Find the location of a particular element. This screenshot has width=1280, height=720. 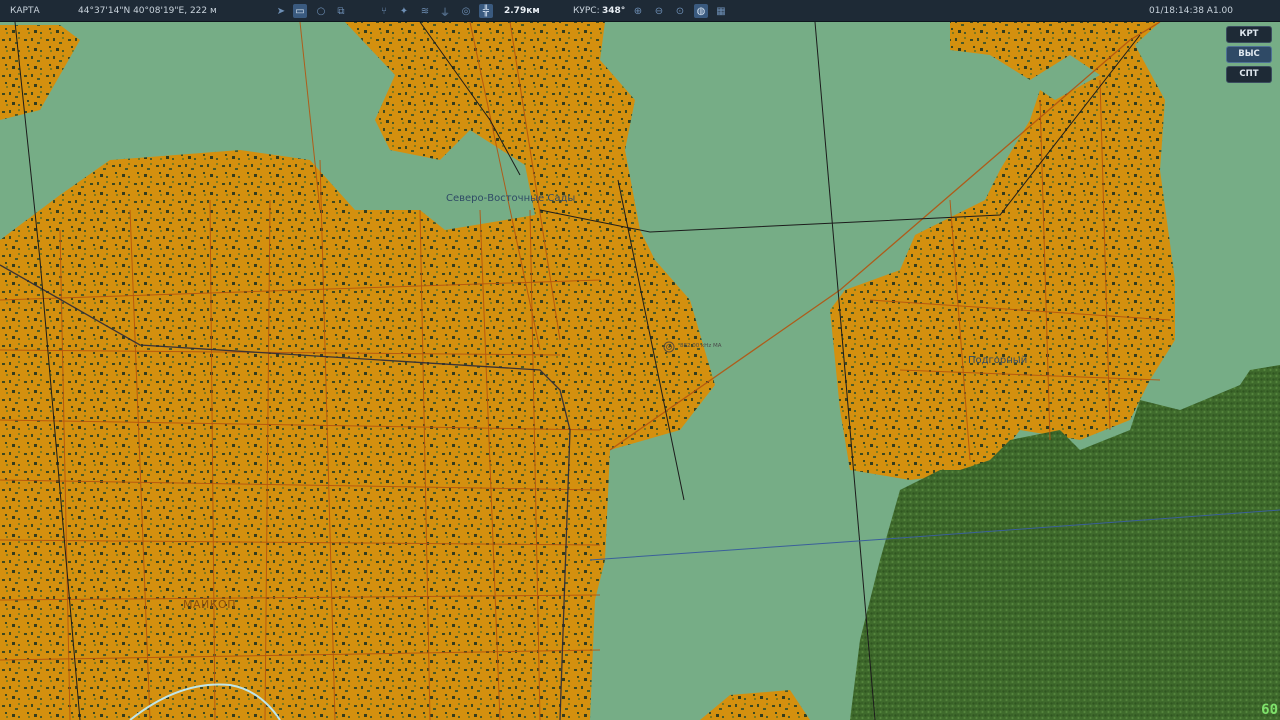

zoom-in-icon: ⊕ is located at coordinates (638, 11).